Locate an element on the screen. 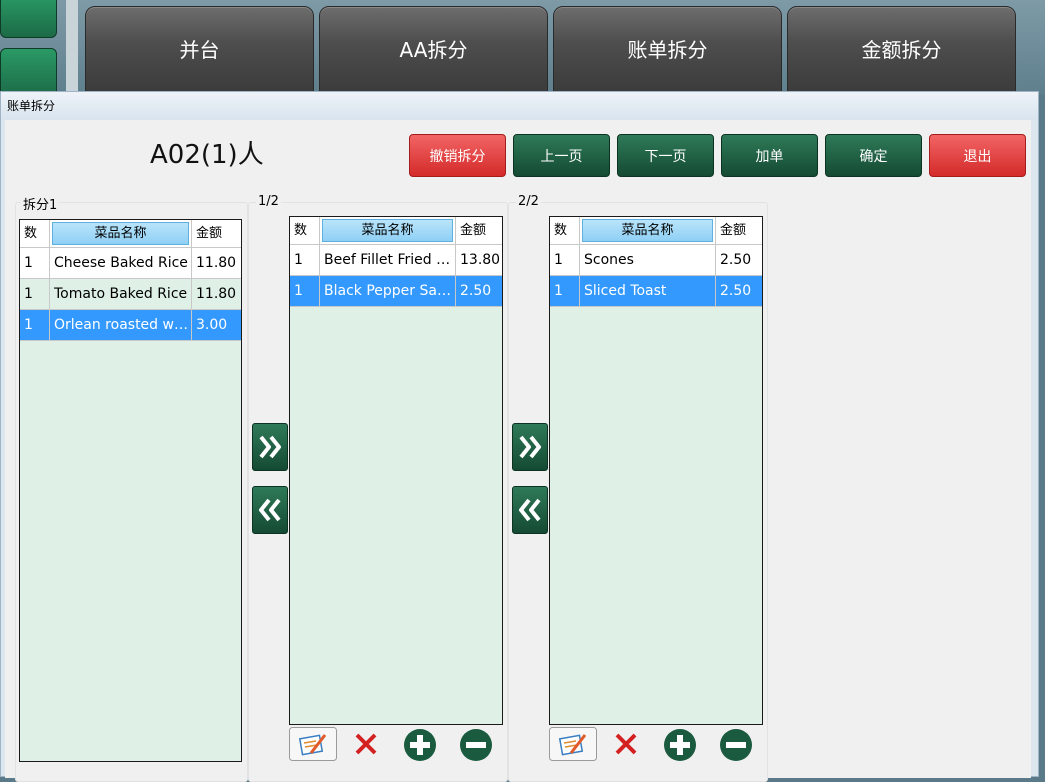  cell-name: Cheese Baked Rice is located at coordinates (121, 263).